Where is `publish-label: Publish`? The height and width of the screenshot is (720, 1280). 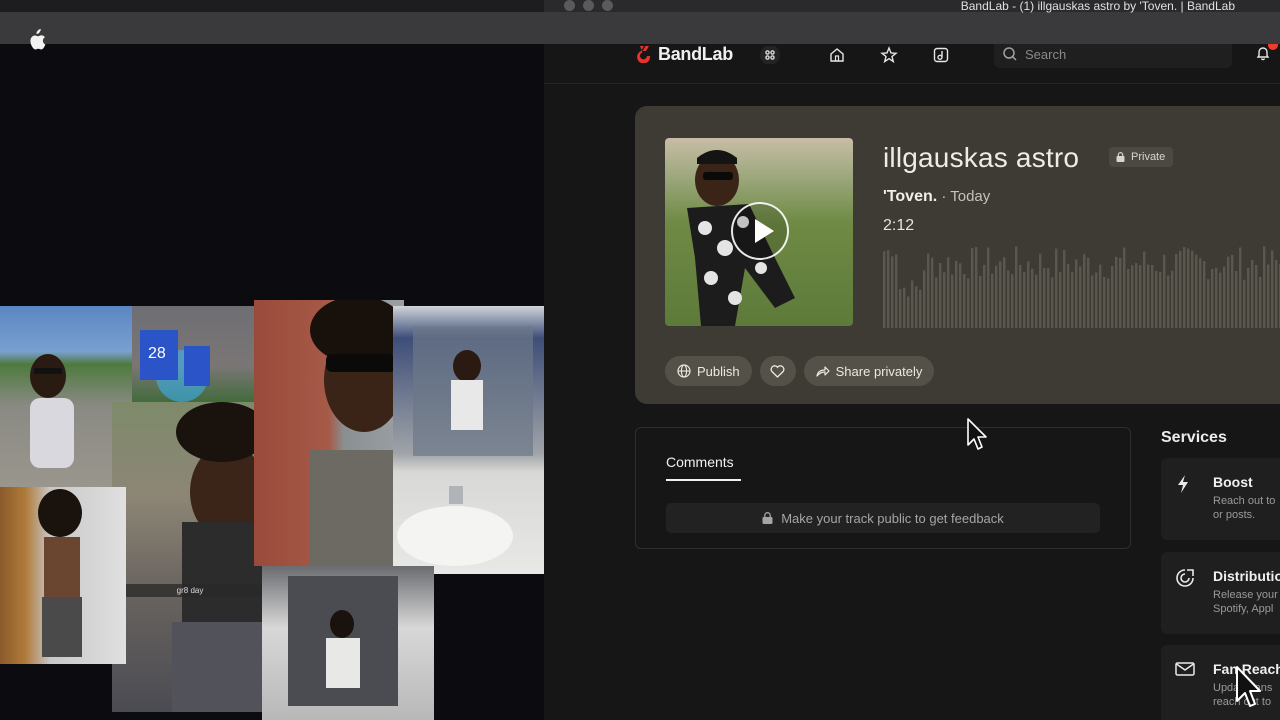
publish-label: Publish is located at coordinates (718, 371).